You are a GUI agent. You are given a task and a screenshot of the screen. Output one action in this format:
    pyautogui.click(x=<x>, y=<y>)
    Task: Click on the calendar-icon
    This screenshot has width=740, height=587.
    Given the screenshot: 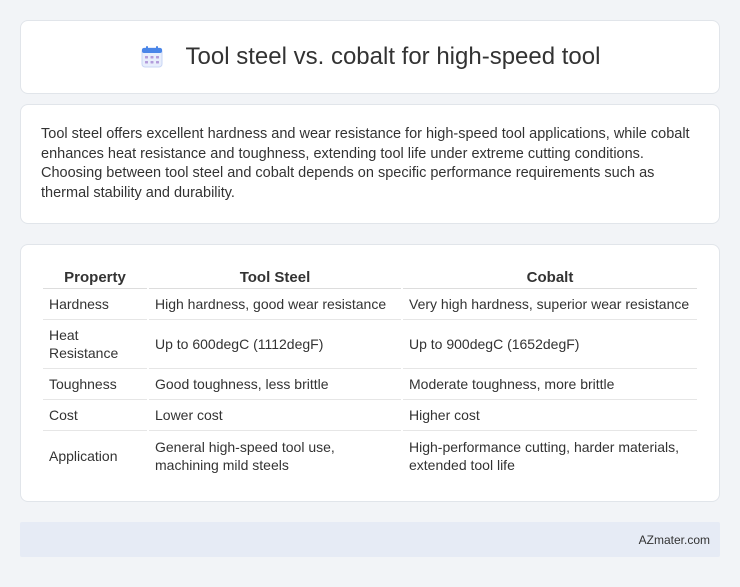 What is the action you would take?
    pyautogui.click(x=152, y=57)
    